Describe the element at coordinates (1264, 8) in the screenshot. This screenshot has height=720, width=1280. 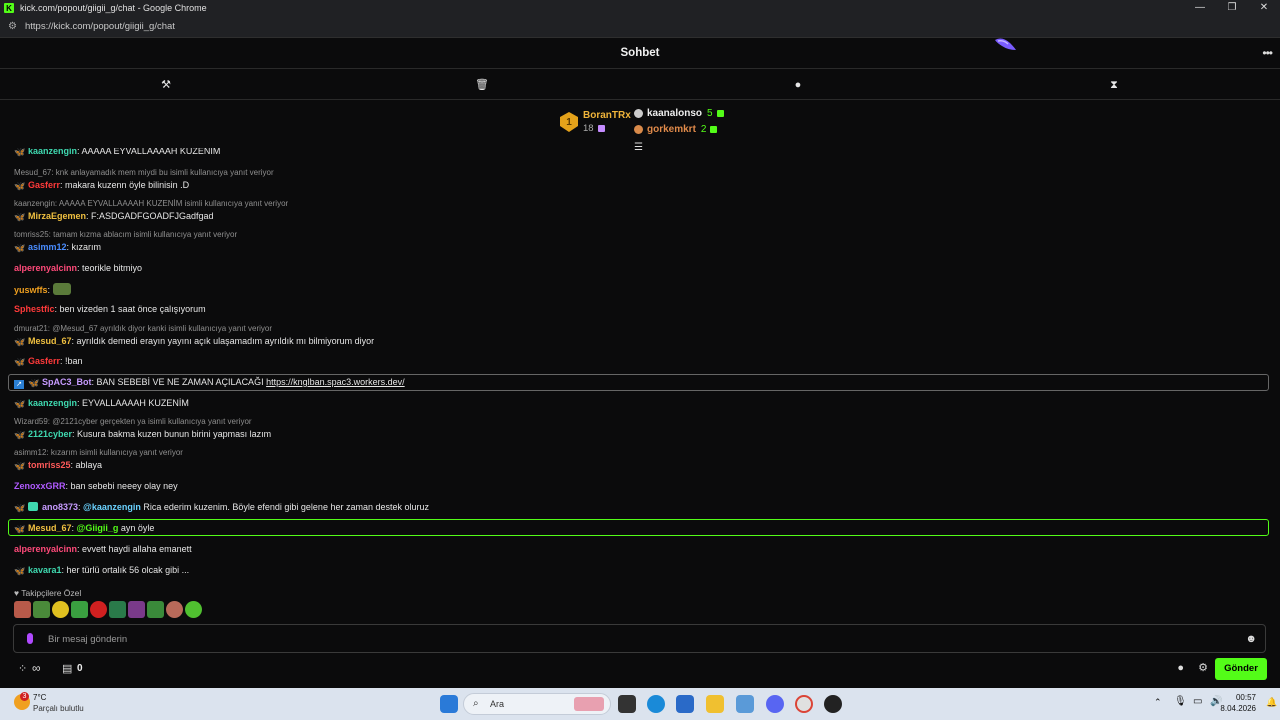
I see `close-button: ✕` at that location.